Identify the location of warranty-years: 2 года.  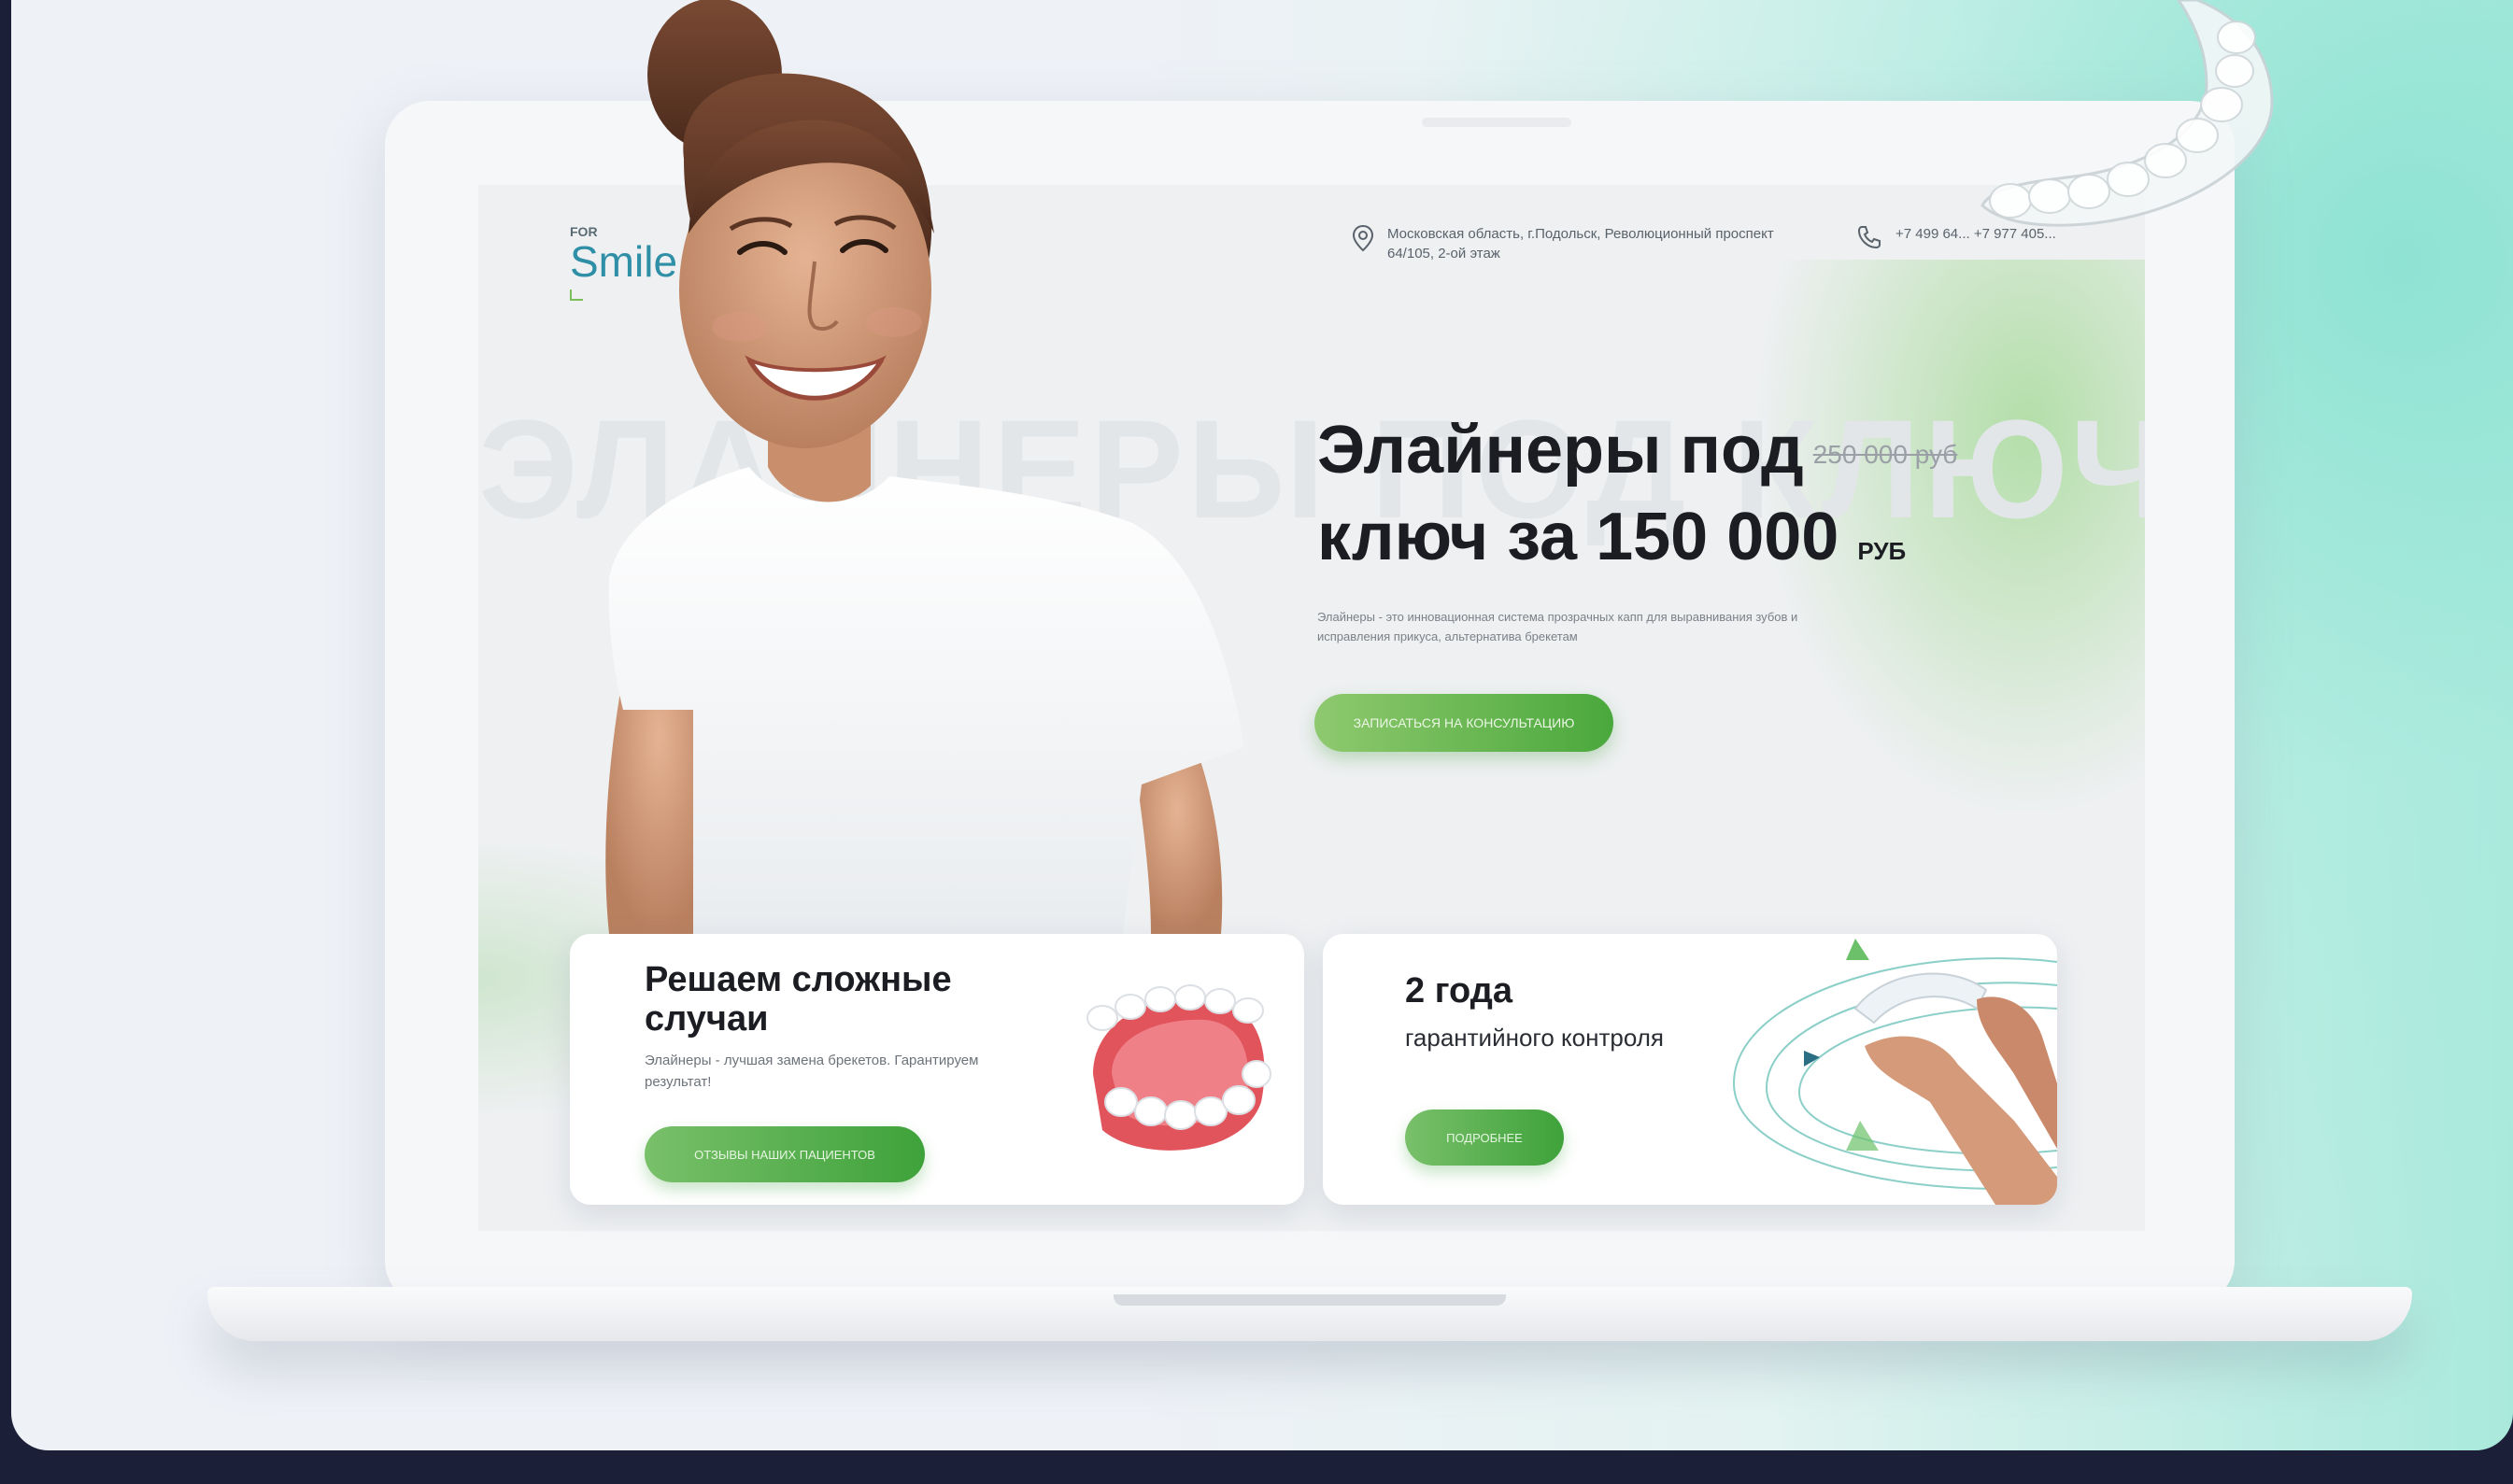
(1458, 991).